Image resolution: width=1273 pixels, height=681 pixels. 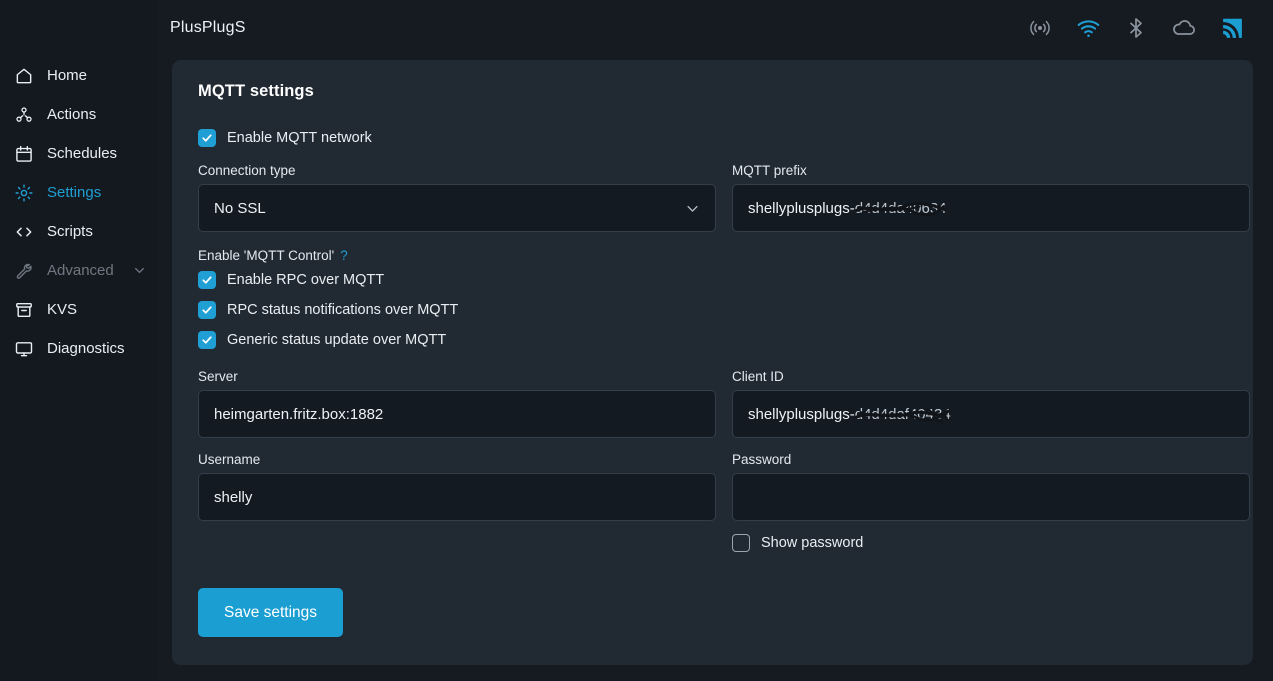 I want to click on show-password-label: Show password, so click(x=812, y=543).